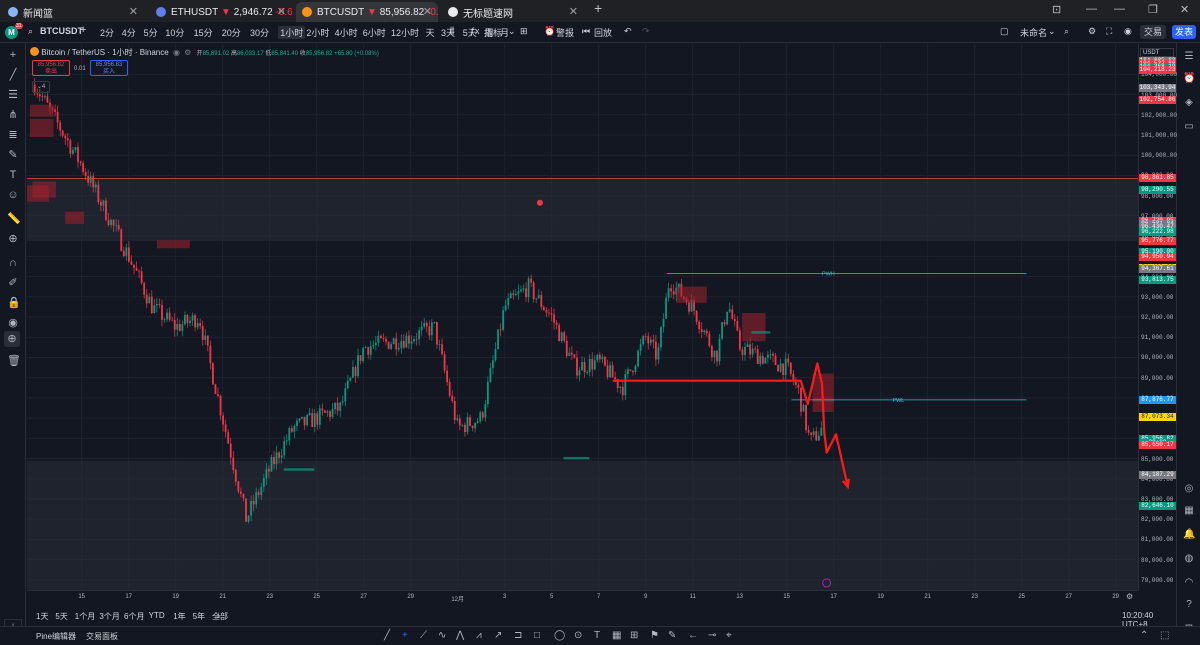 The image size is (1200, 645). I want to click on stream-icon: ◠, so click(1189, 583).